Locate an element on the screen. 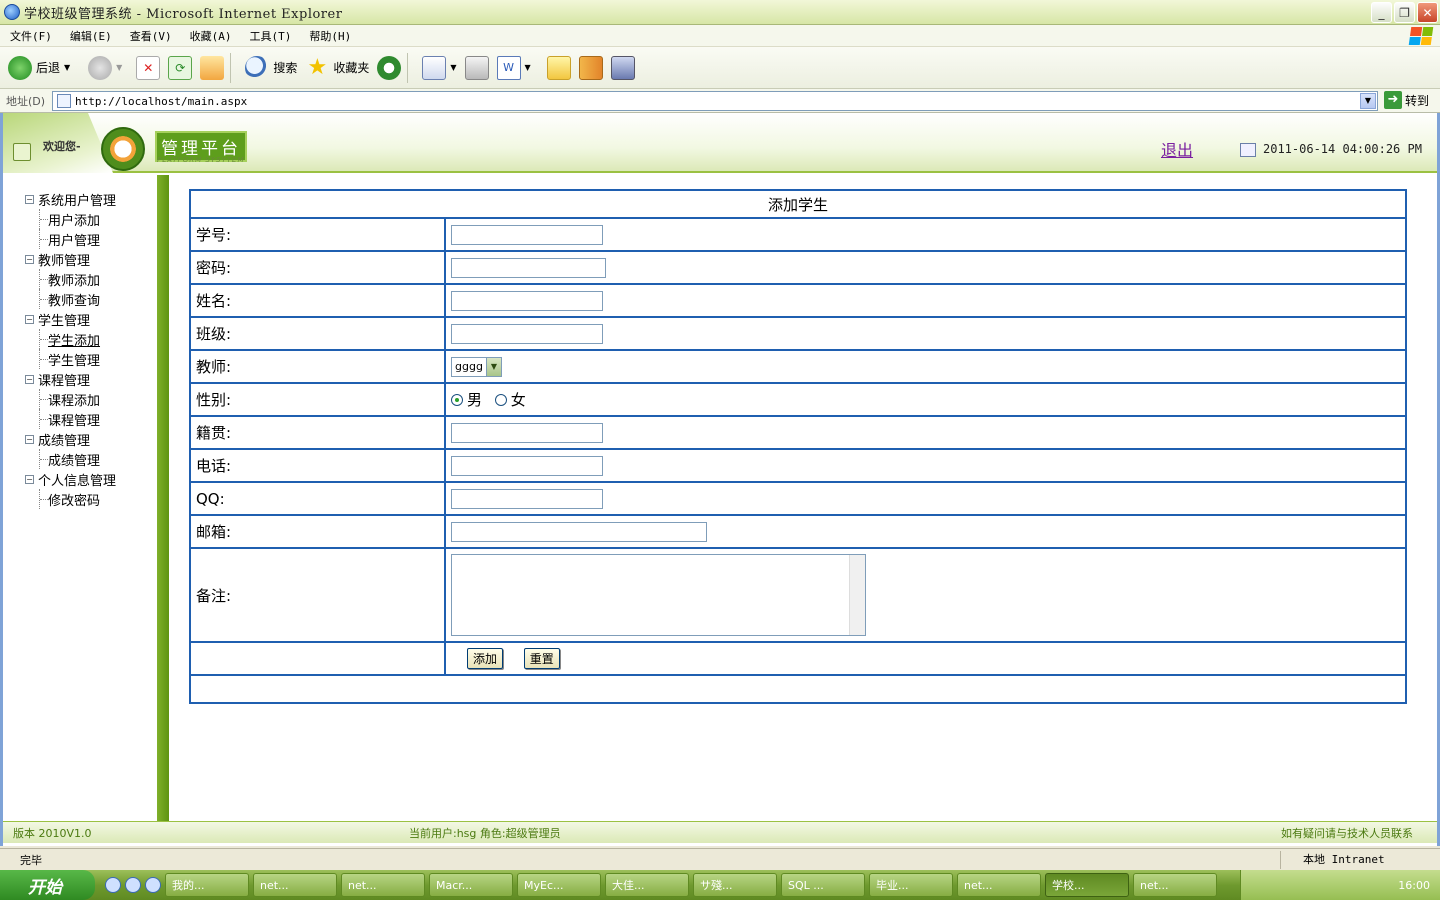 Image resolution: width=1440 pixels, height=900 pixels. email-input is located at coordinates (579, 531).